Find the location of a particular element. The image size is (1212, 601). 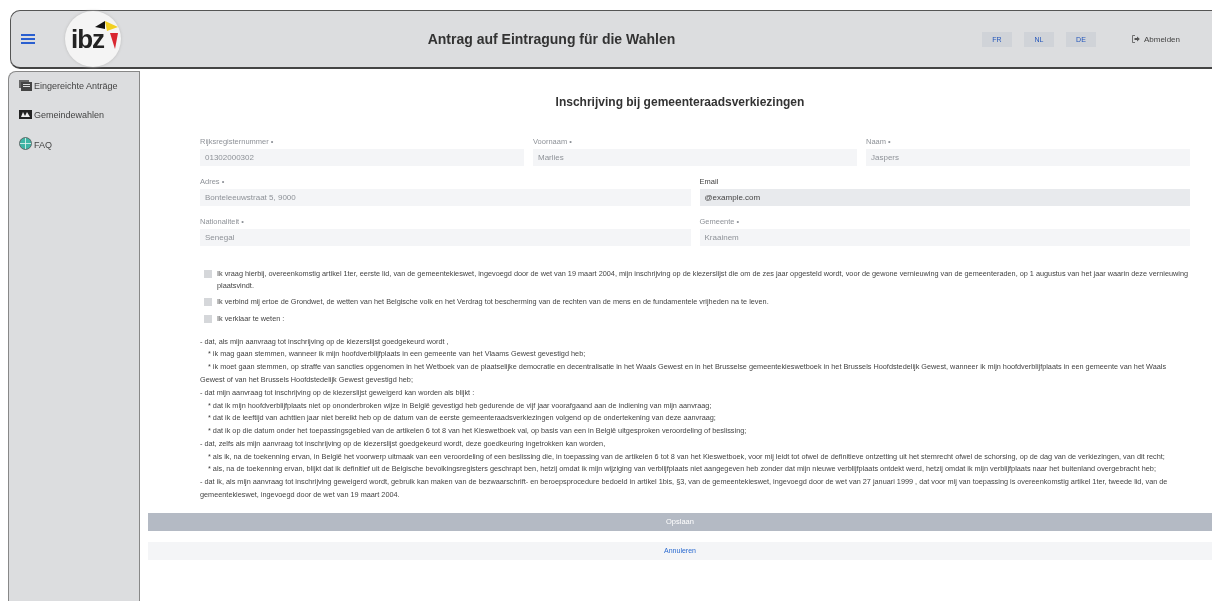

sidebar-item: Eingereichte Anträge is located at coordinates (74, 87).